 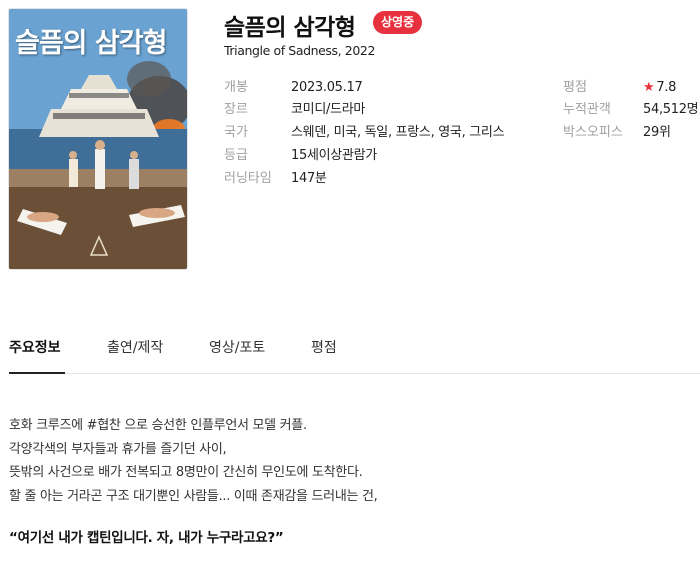 What do you see at coordinates (628, 88) in the screenshot?
I see `info-row-score: 평점 ★ 7.8` at bounding box center [628, 88].